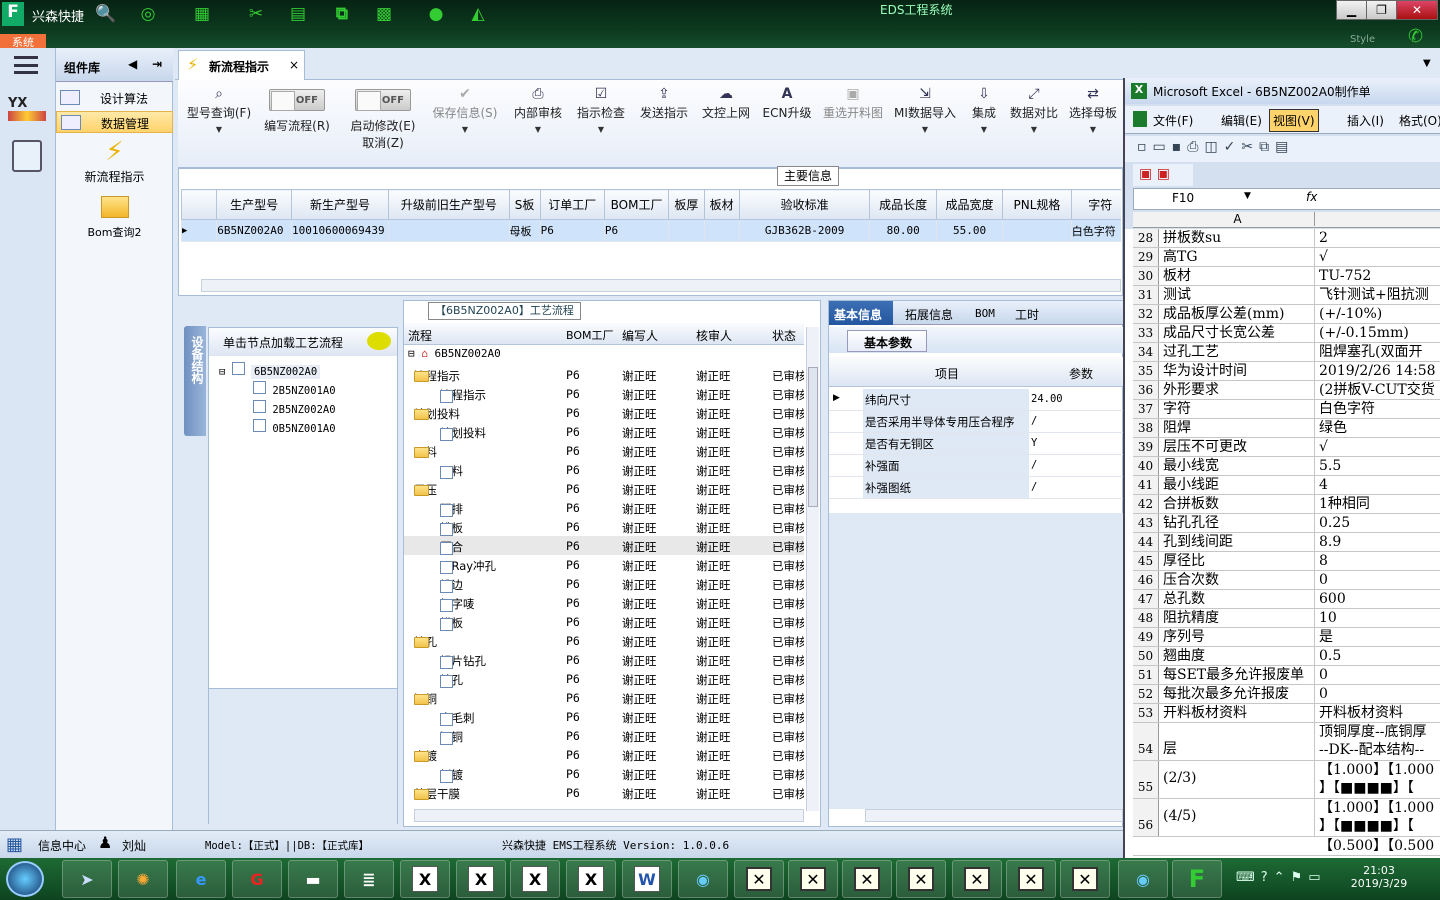  I want to click on col-header: 流程, so click(420, 335).